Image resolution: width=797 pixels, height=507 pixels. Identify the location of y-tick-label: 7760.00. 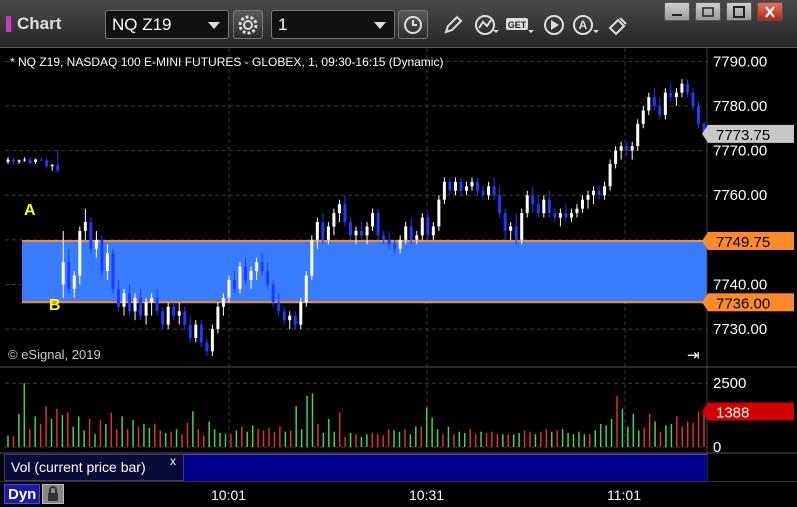
(740, 195).